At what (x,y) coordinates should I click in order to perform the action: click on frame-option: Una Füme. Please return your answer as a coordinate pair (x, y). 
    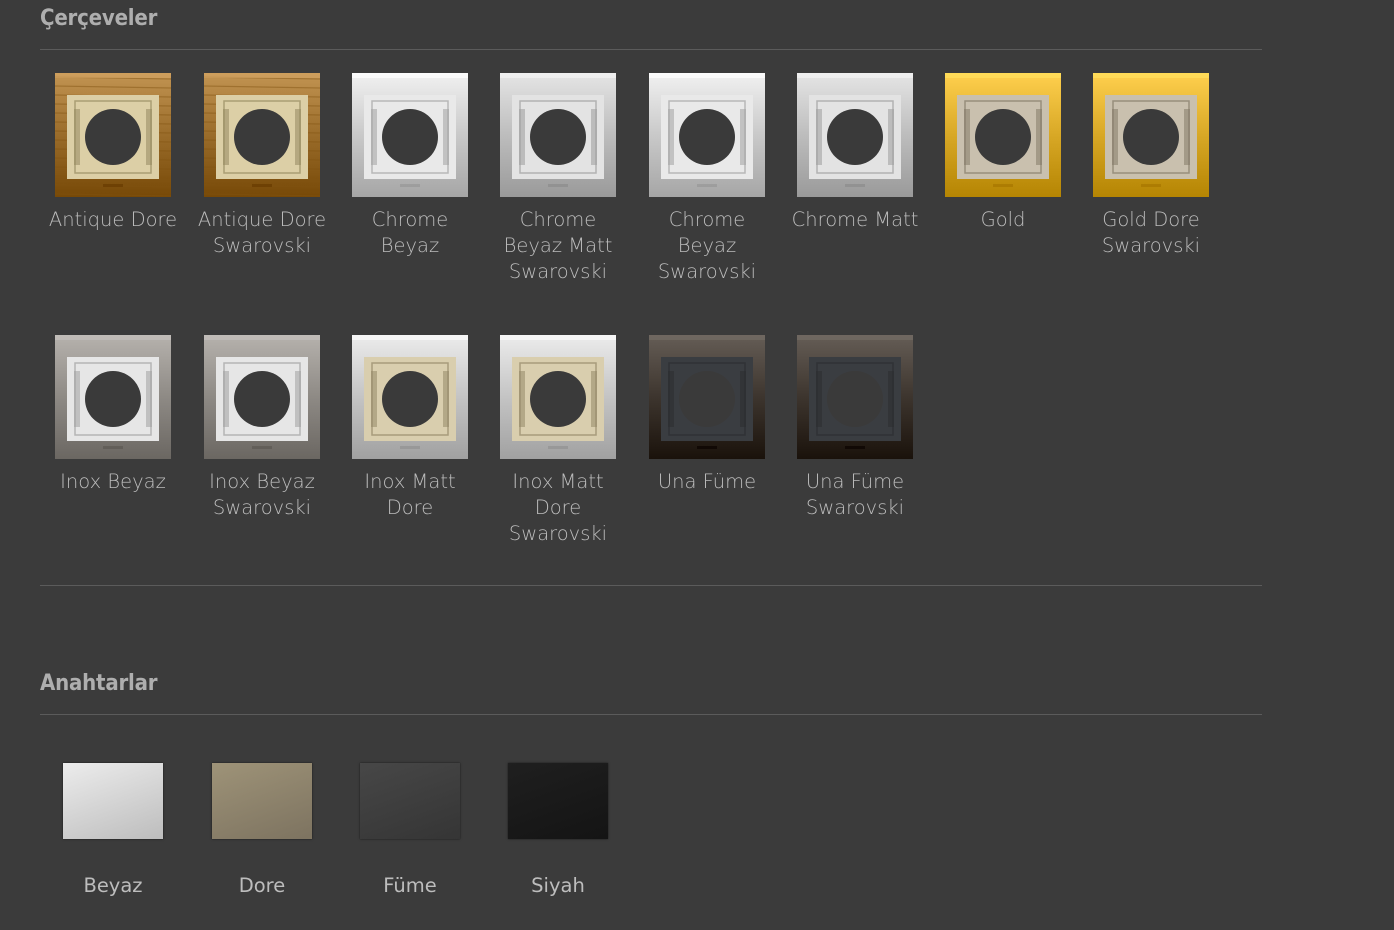
    Looking at the image, I should click on (707, 415).